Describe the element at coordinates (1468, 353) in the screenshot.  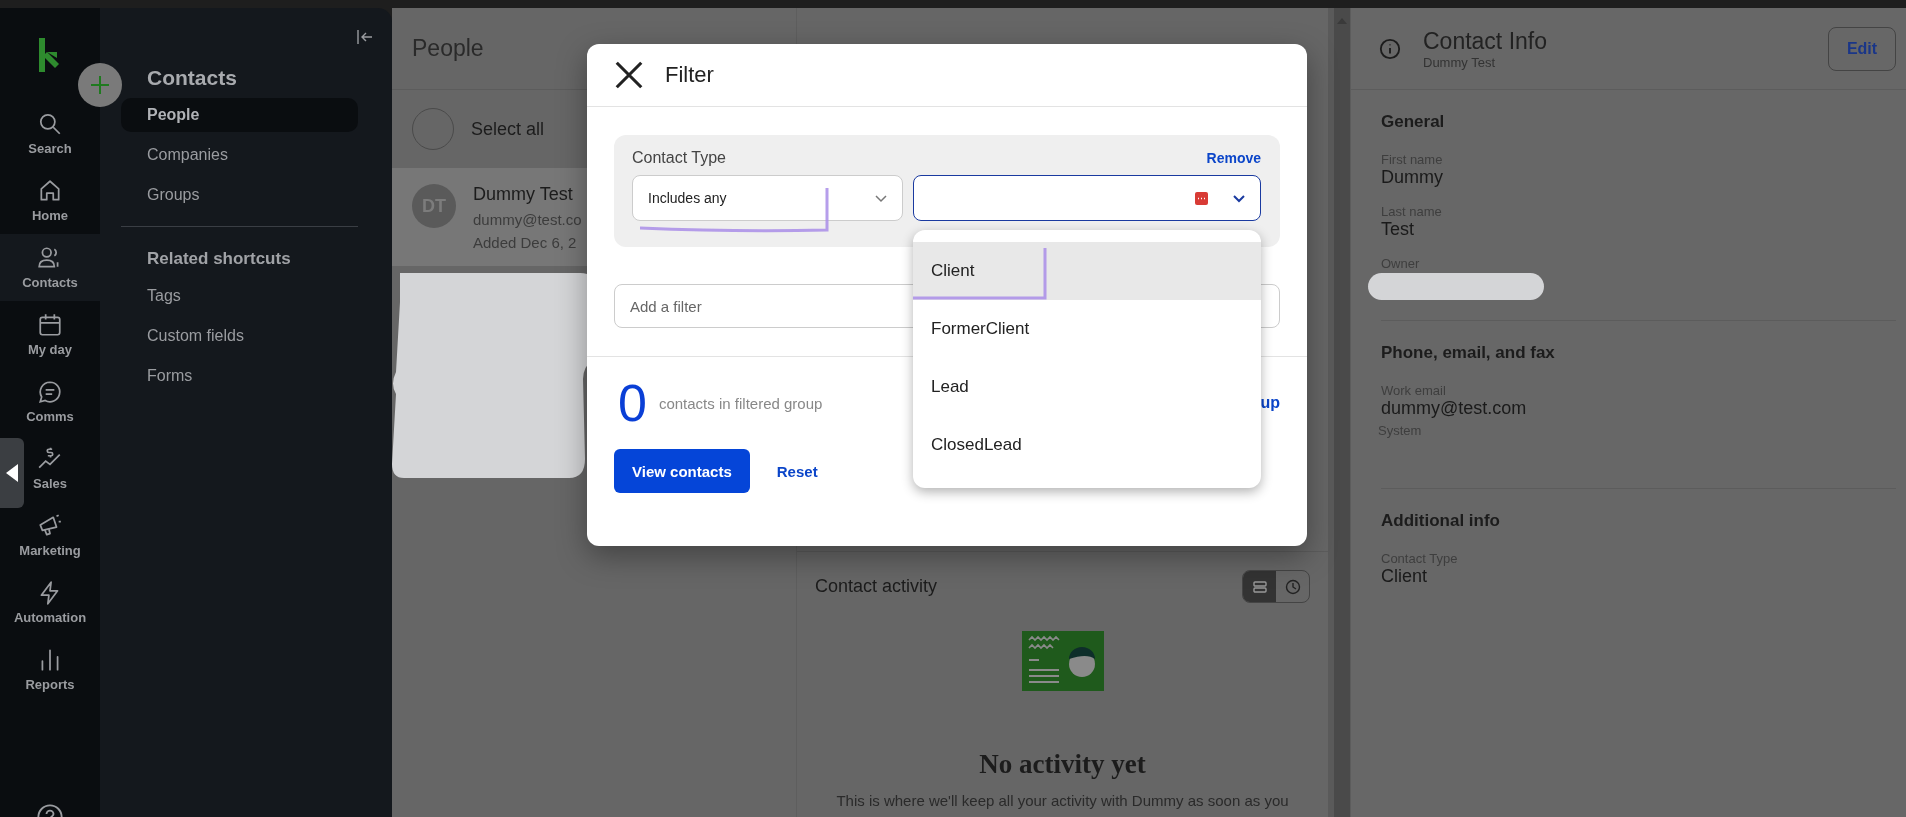
I see `section-title: Phone, email, and fax` at that location.